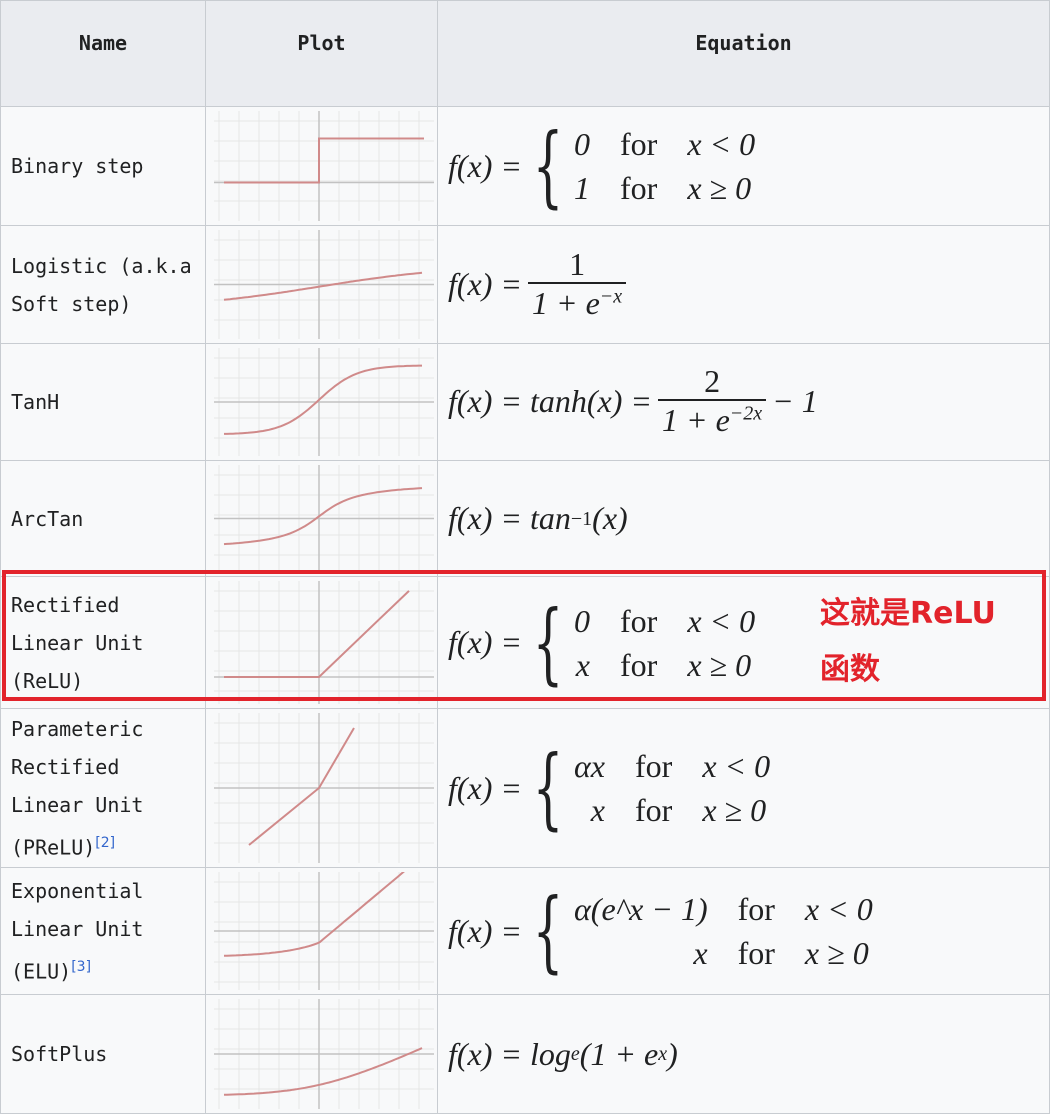 Image resolution: width=1053 pixels, height=1114 pixels. I want to click on function-name-cell: TanH, so click(103, 402).